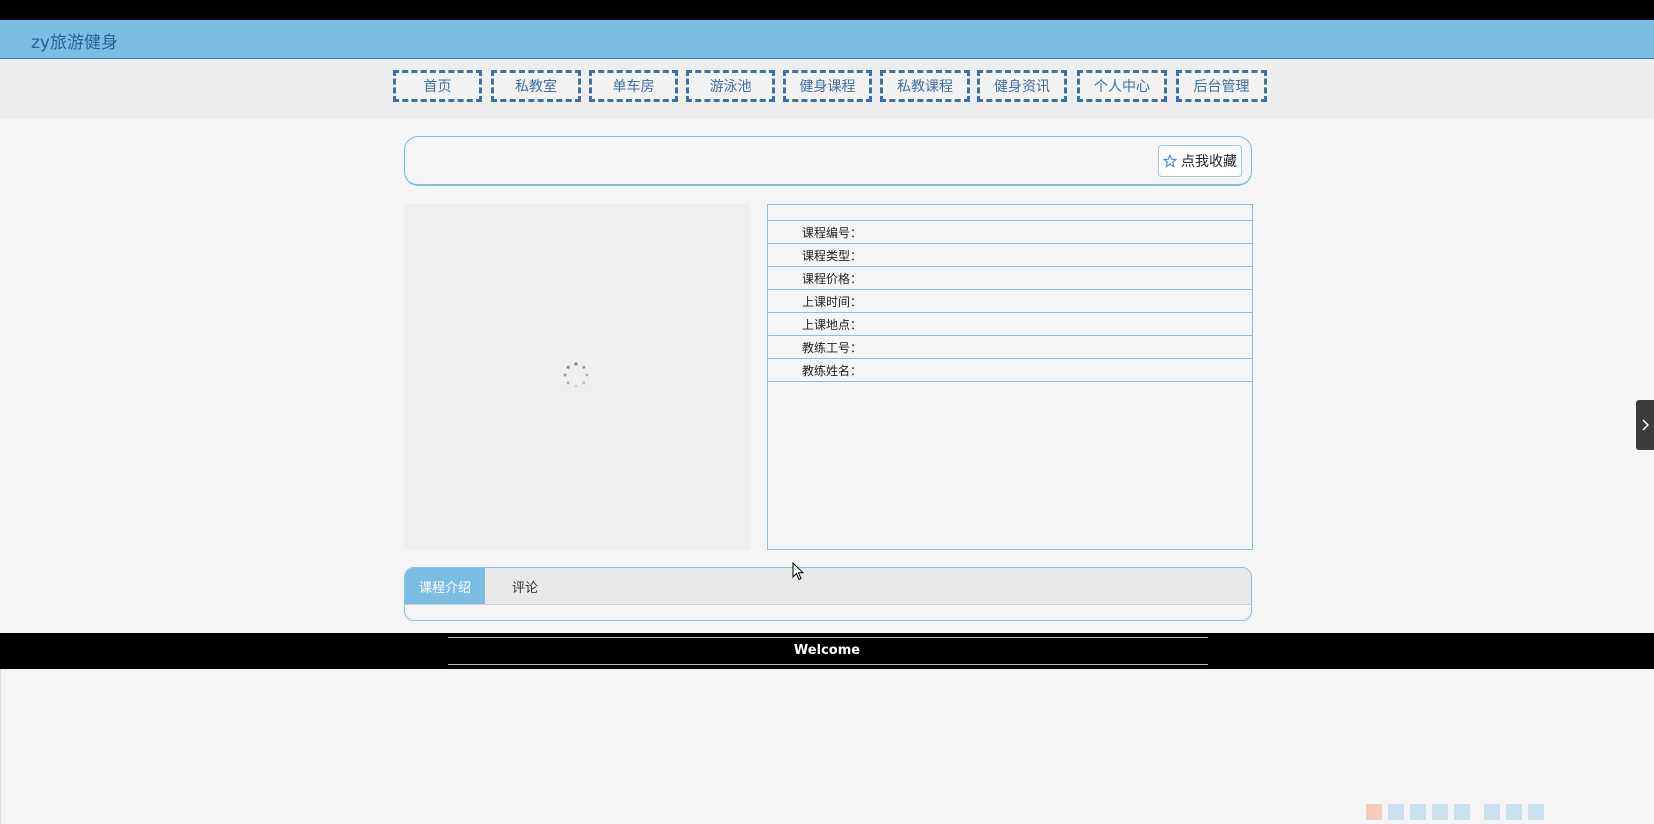  What do you see at coordinates (832, 278) in the screenshot?
I see `detail-label: 课程价格：` at bounding box center [832, 278].